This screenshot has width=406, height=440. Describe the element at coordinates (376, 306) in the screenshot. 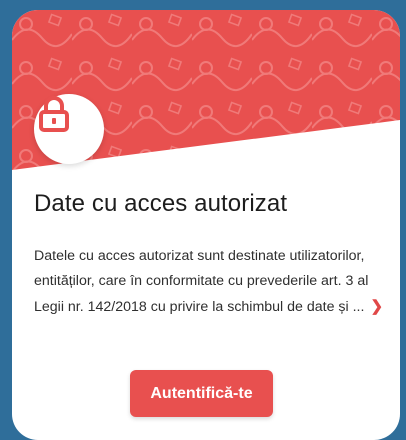

I see `chevron-right-icon: ❯` at that location.